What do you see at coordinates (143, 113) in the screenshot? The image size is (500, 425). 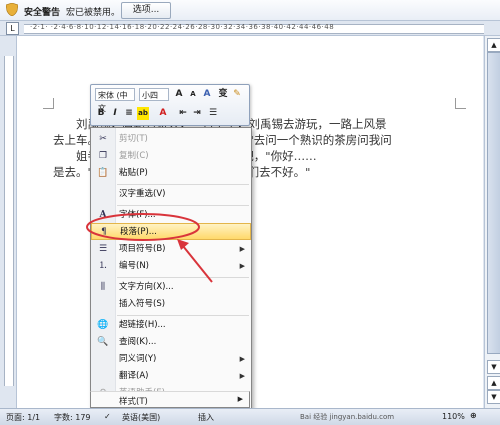 I see `highlight-color-button: ab` at bounding box center [143, 113].